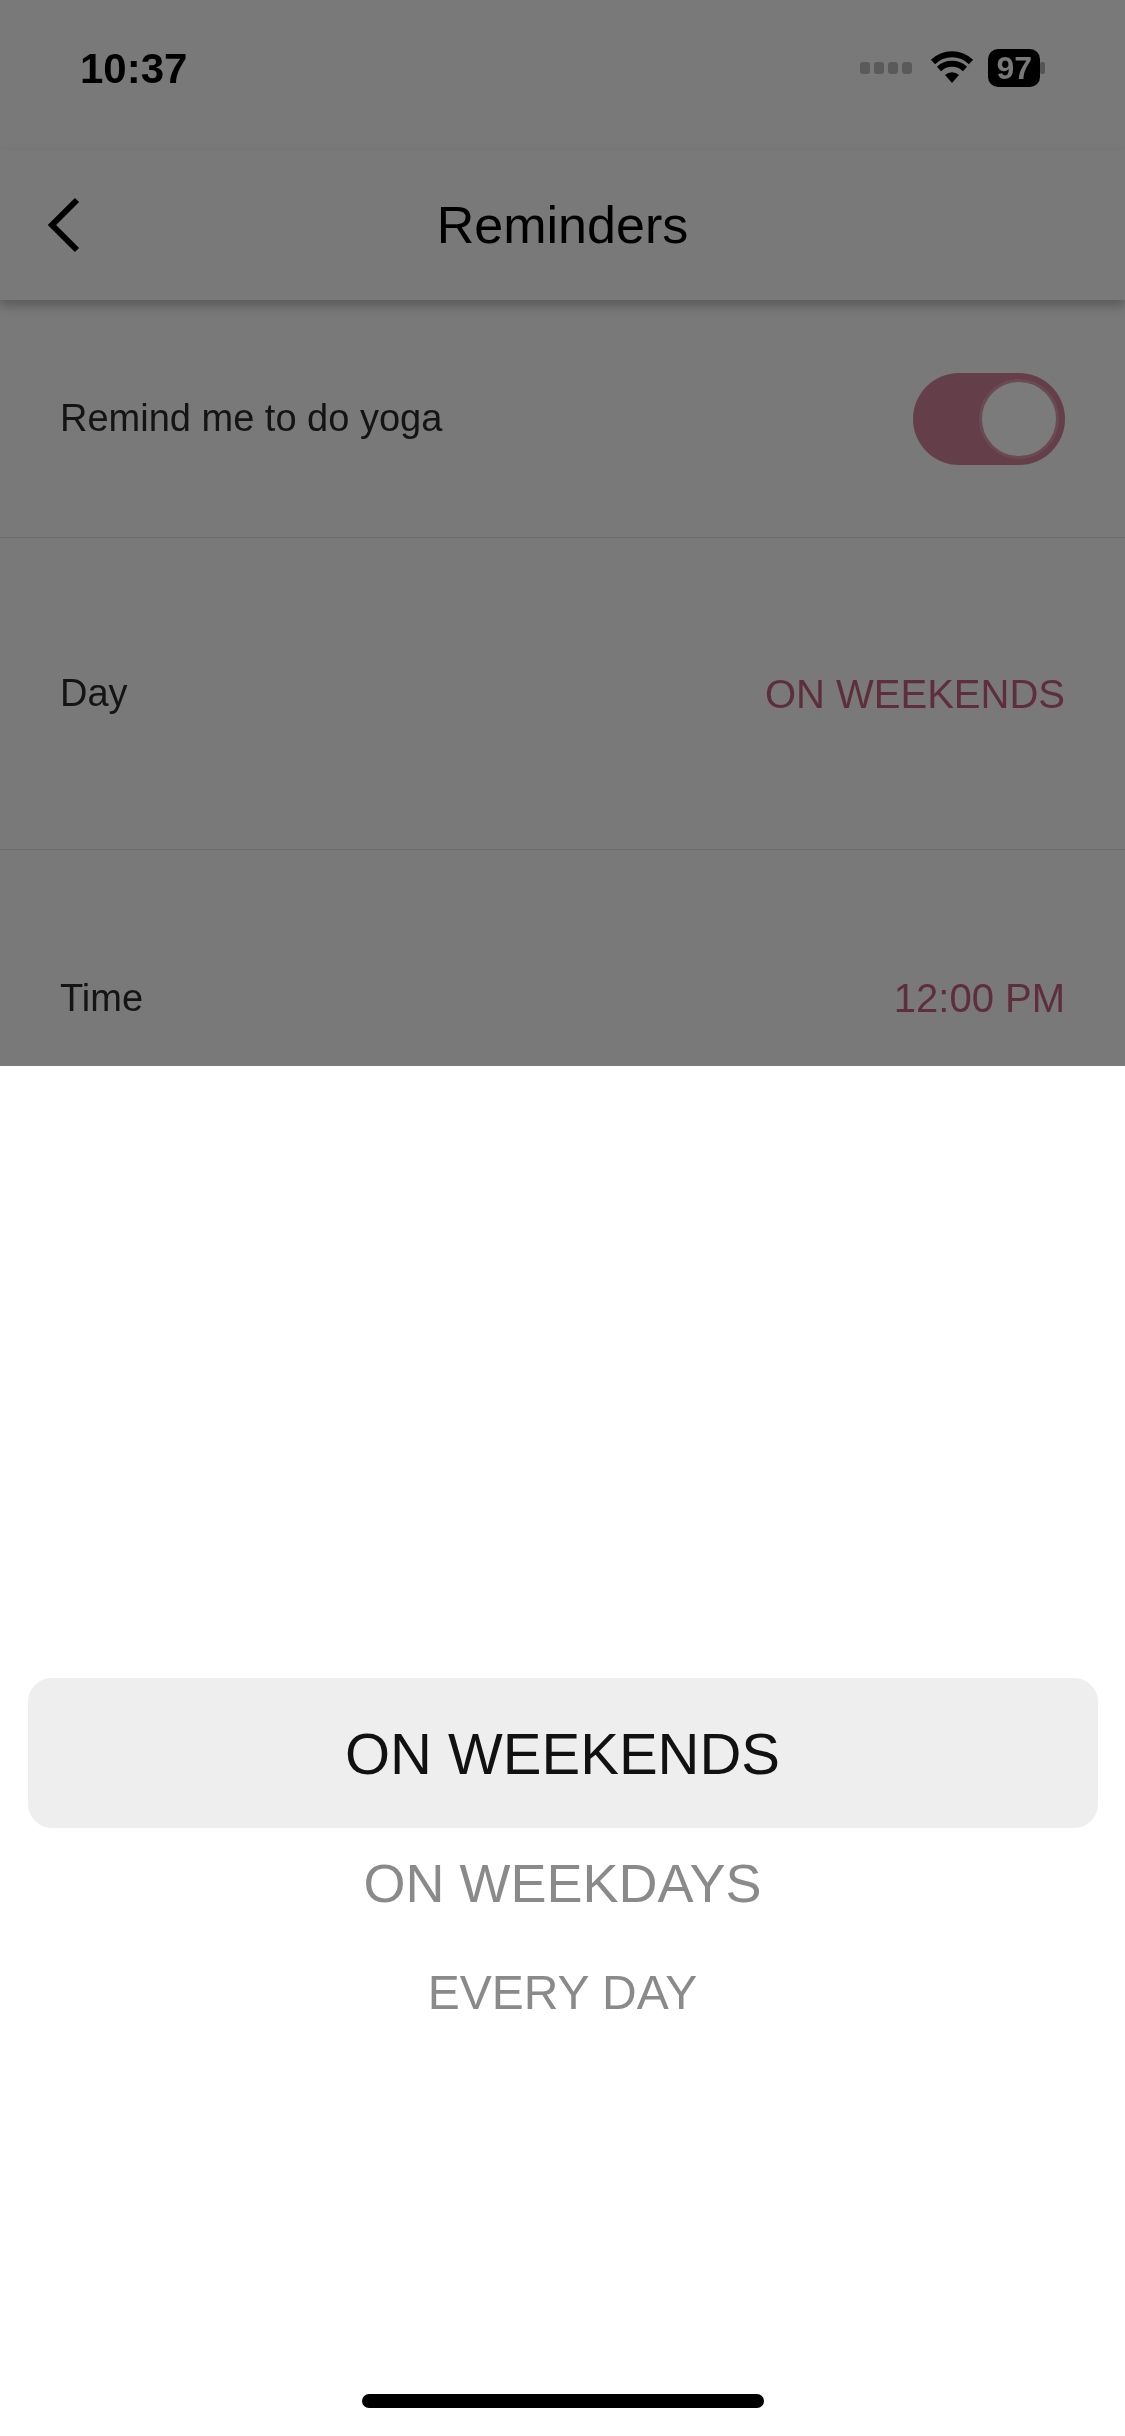  I want to click on picker-option: ON WEEKDAYS, so click(562, 1883).